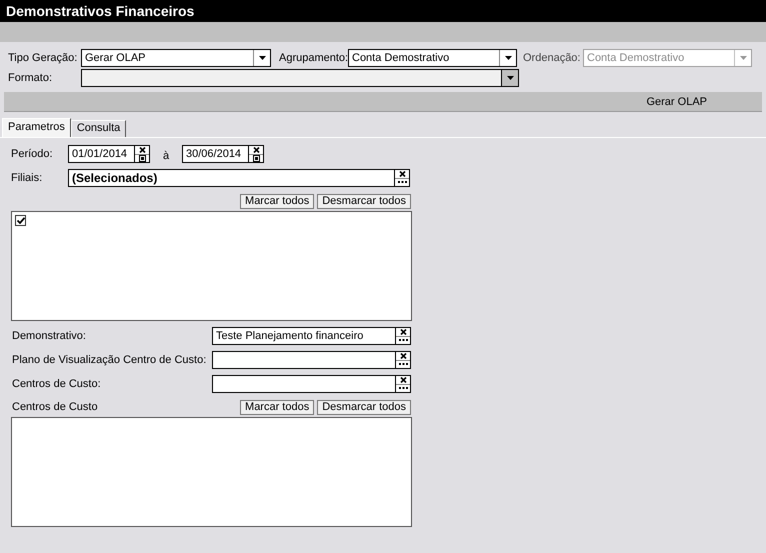 This screenshot has width=766, height=553. What do you see at coordinates (101, 154) in the screenshot?
I see `date-field: 01/01/2014` at bounding box center [101, 154].